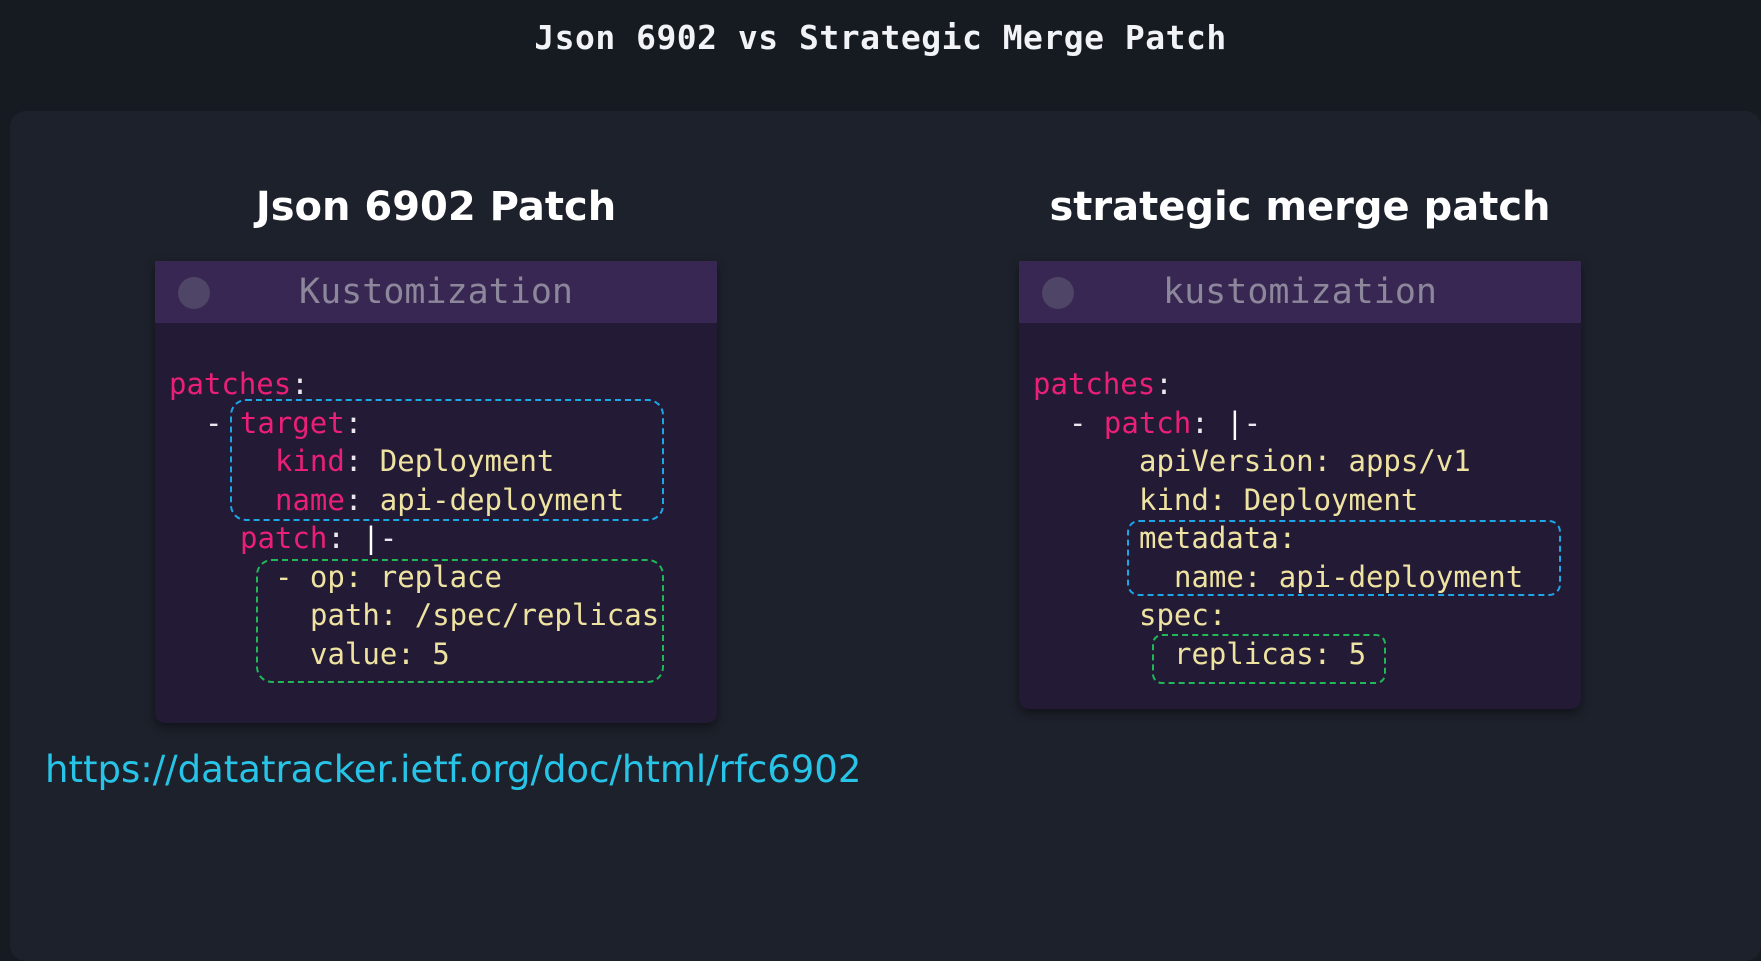 The width and height of the screenshot is (1761, 961). What do you see at coordinates (436, 207) in the screenshot?
I see `json-6902-heading: Json 6902 Patch` at bounding box center [436, 207].